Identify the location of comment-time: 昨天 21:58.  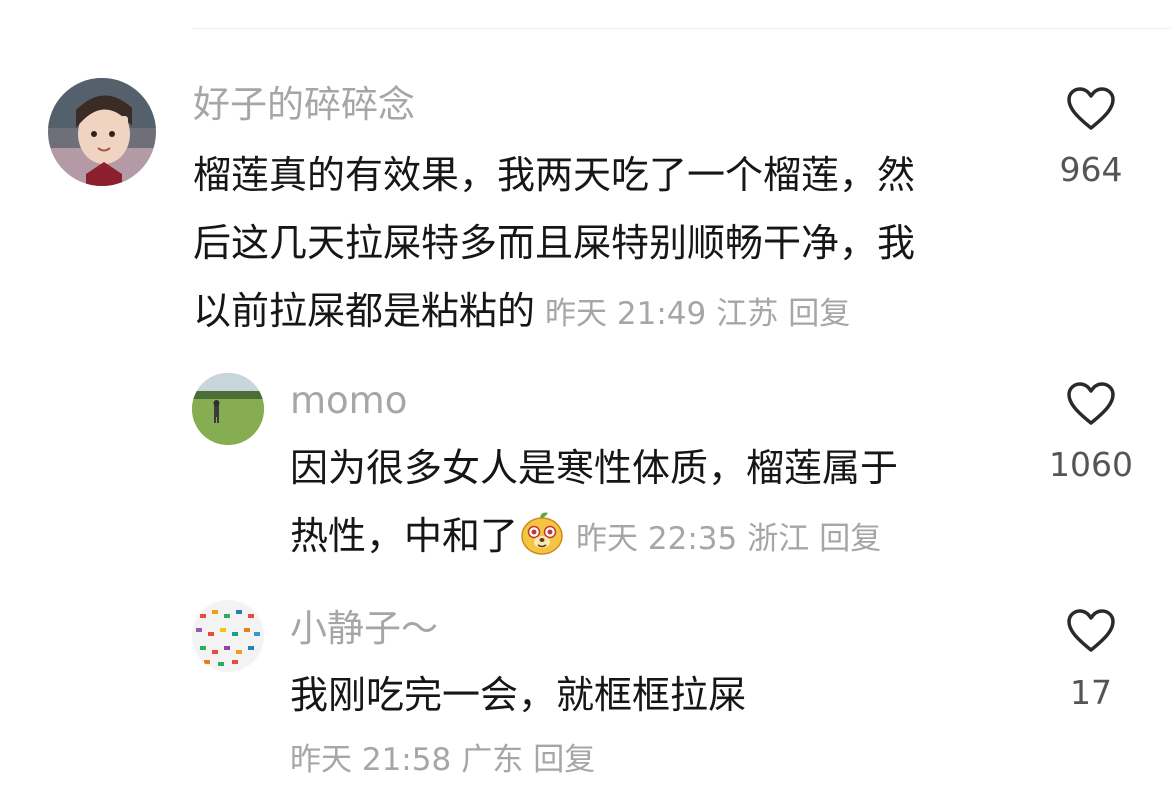
(371, 760).